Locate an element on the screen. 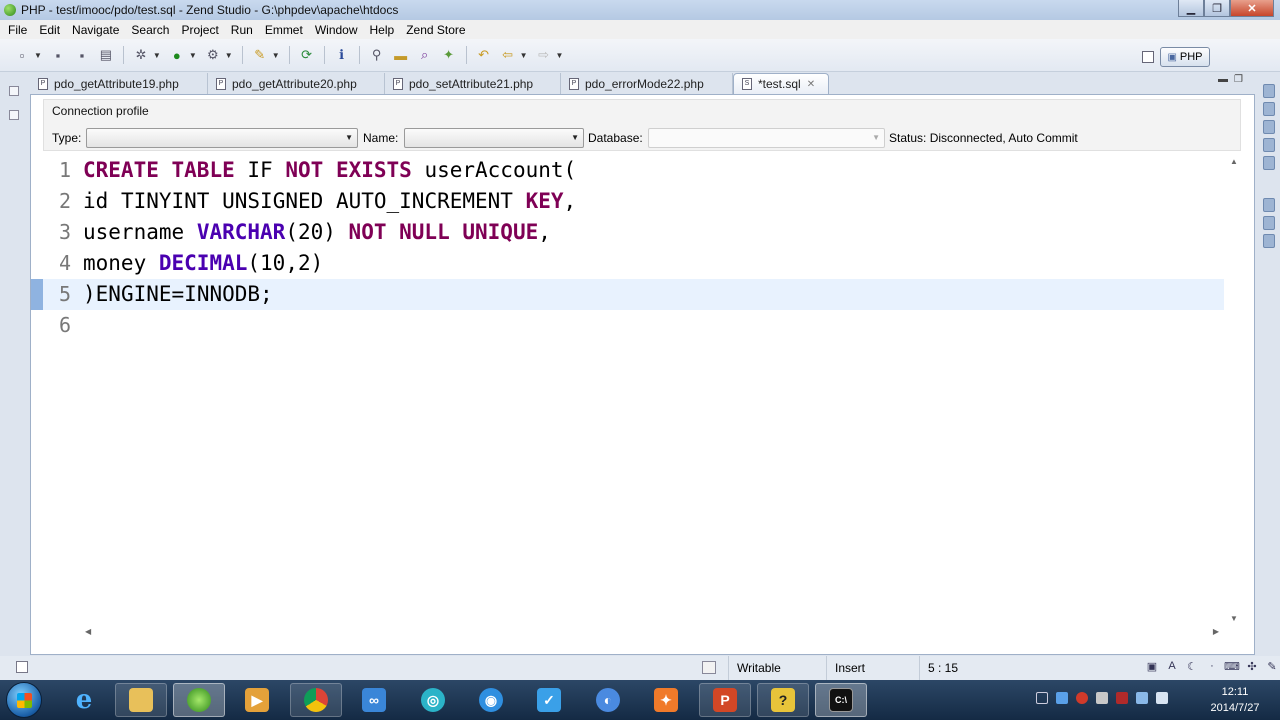  php-perspective-icon: ▣ is located at coordinates (1172, 57).